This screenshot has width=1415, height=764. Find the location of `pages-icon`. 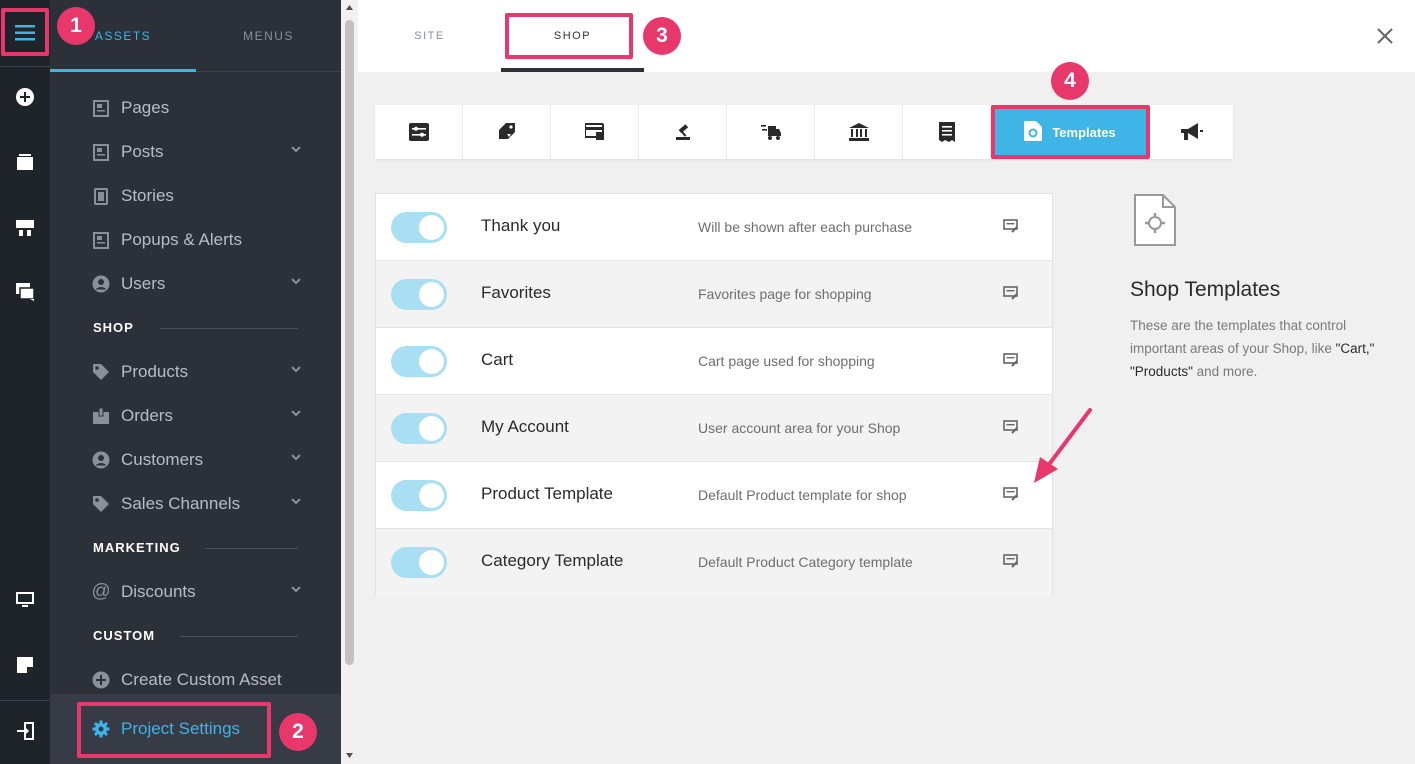

pages-icon is located at coordinates (25, 162).